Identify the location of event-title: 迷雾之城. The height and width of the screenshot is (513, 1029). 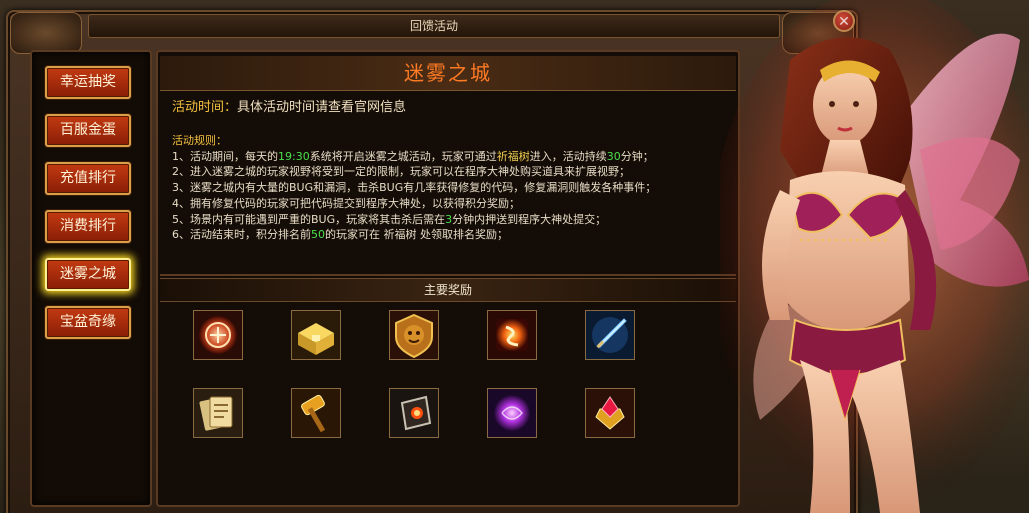
(448, 73).